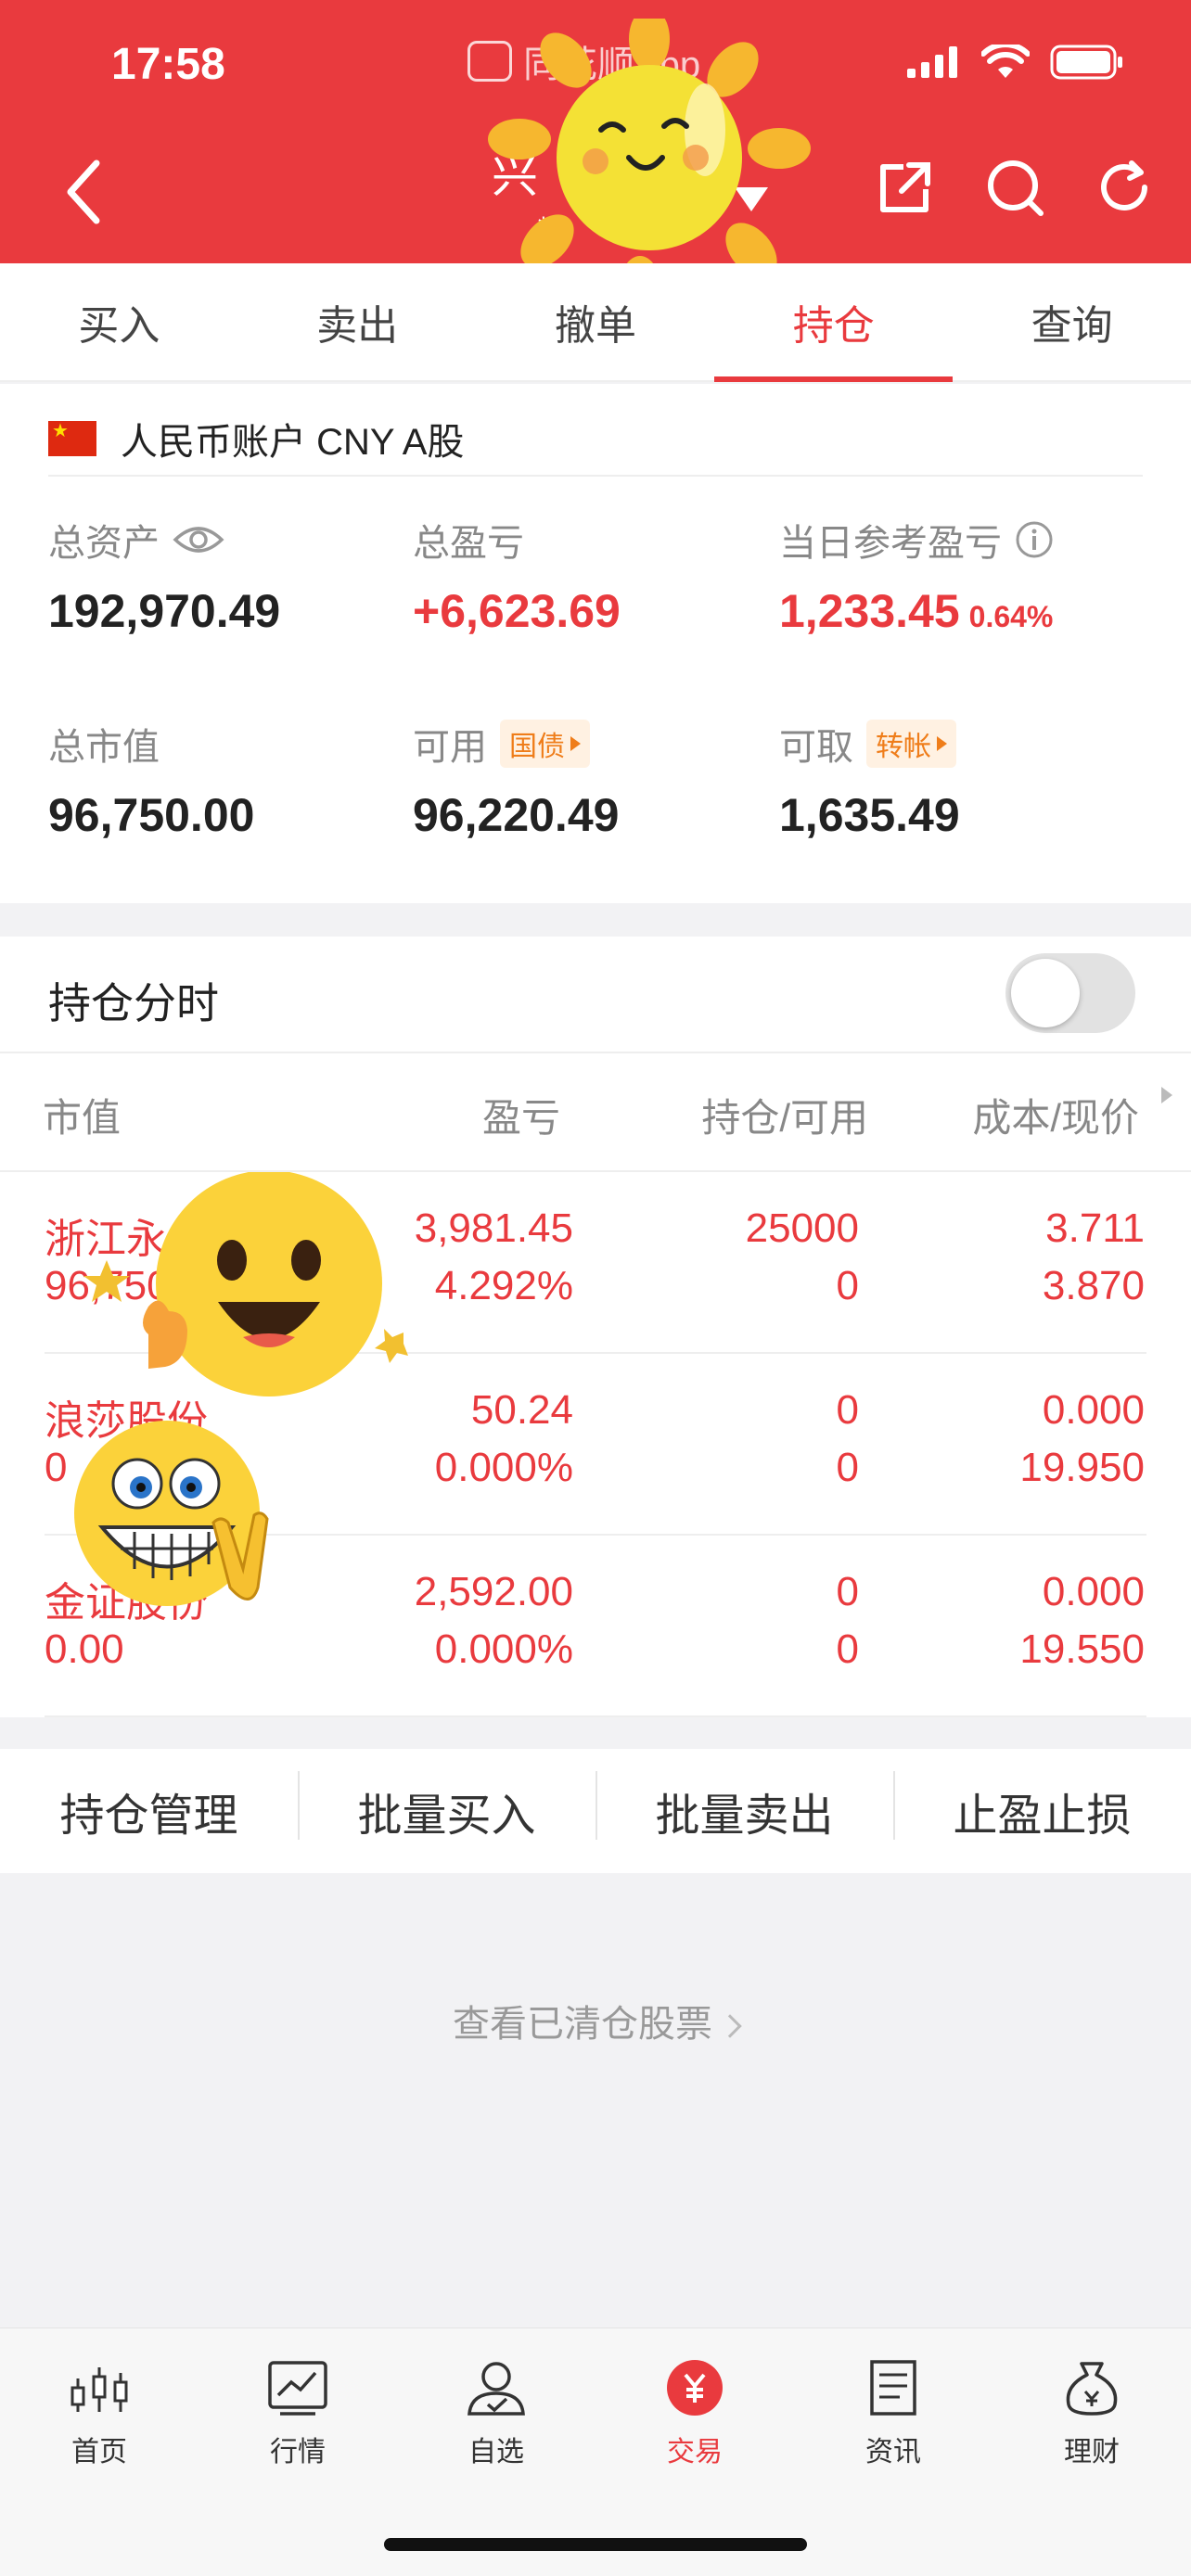  I want to click on metric-label: 总市值, so click(104, 747).